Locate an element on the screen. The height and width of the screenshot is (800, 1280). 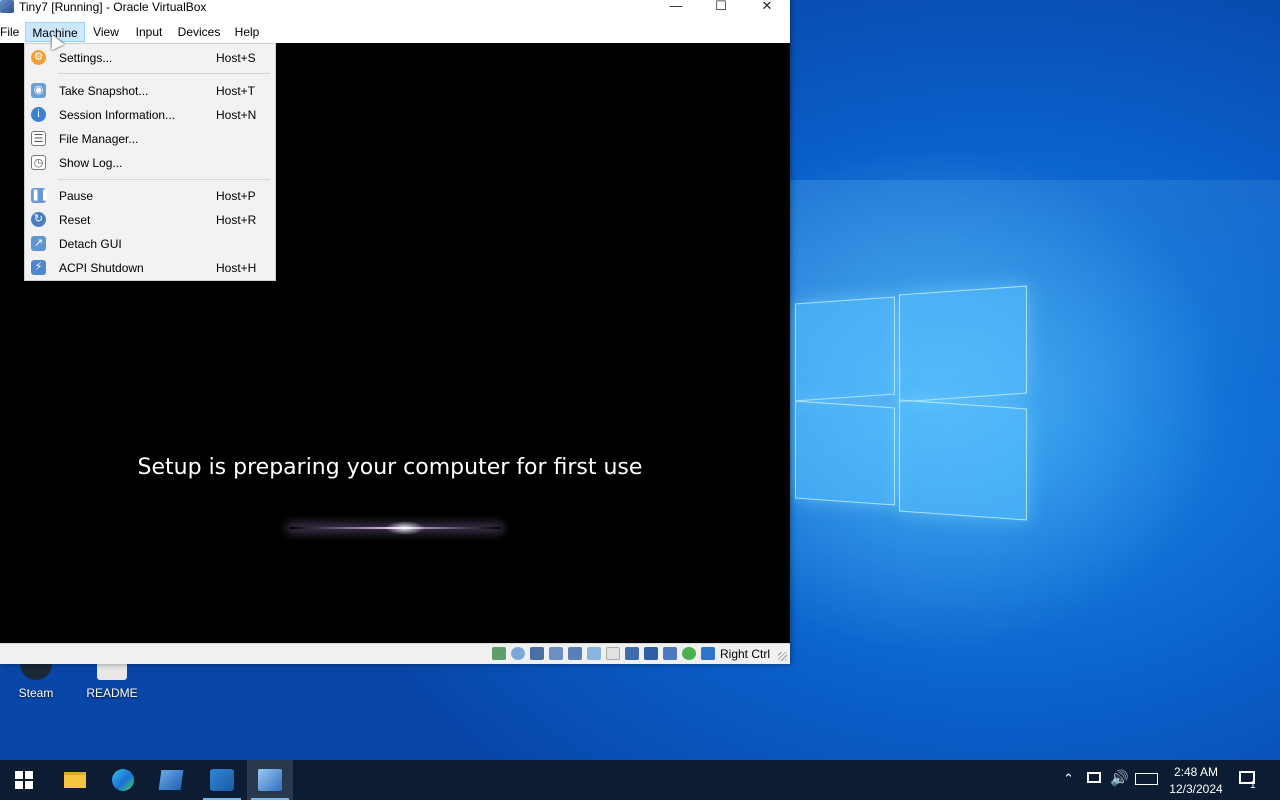
detach-icon: ↗ is located at coordinates (38, 243).